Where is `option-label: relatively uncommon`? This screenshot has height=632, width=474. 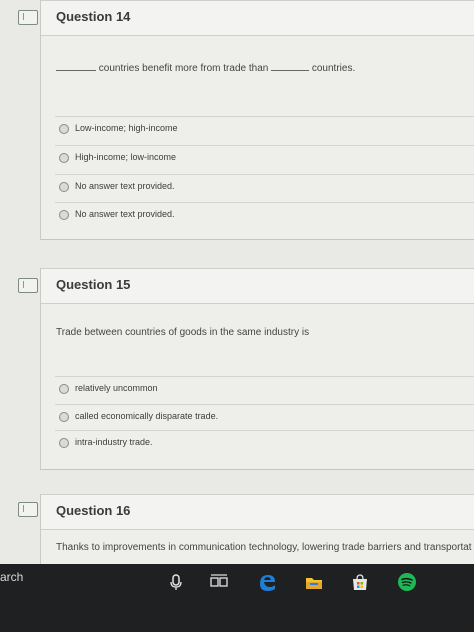 option-label: relatively uncommon is located at coordinates (116, 388).